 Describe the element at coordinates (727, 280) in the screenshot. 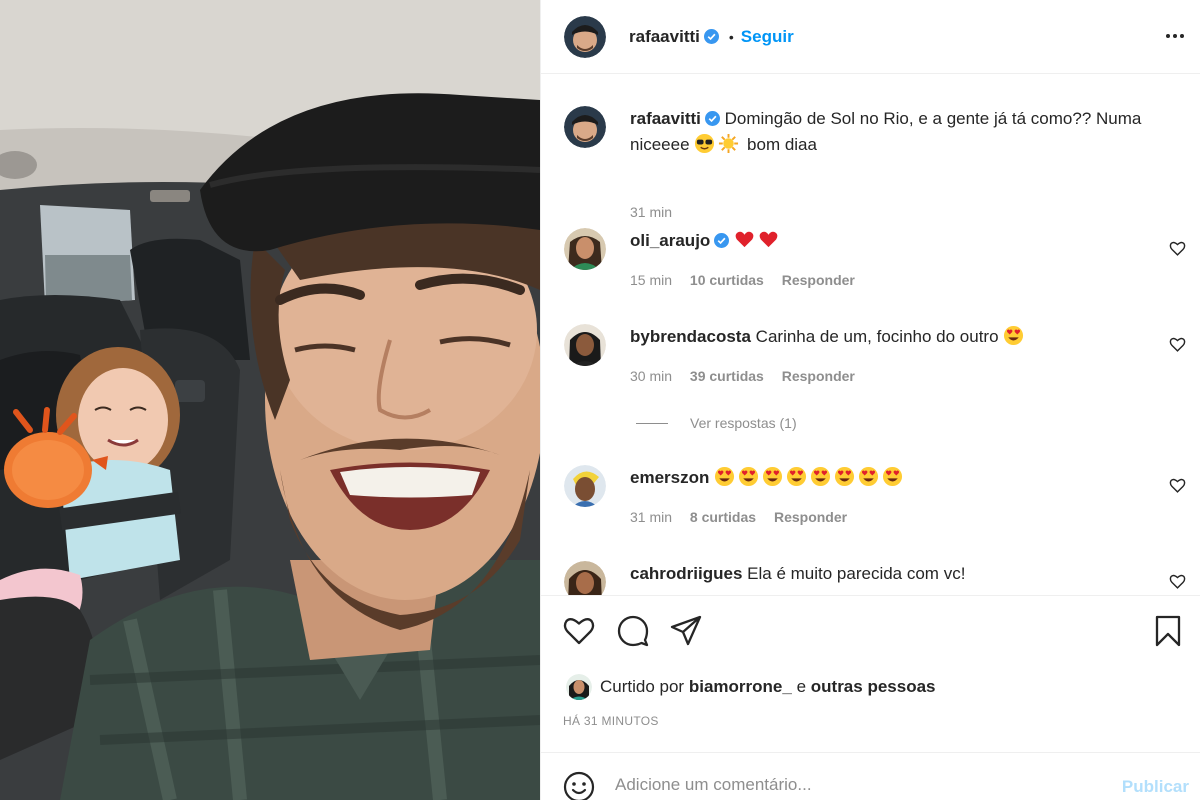

I see `comment-likes: 10 curtidas` at that location.